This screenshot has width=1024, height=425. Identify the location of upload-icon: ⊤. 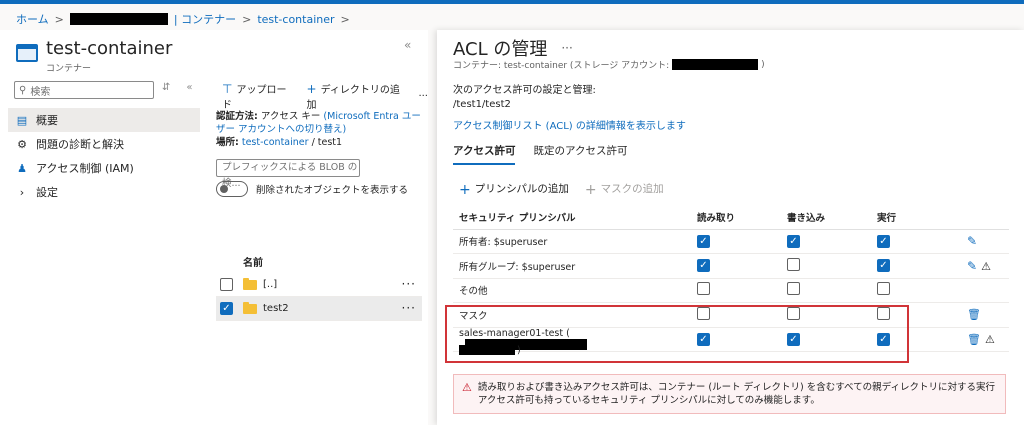
(227, 89).